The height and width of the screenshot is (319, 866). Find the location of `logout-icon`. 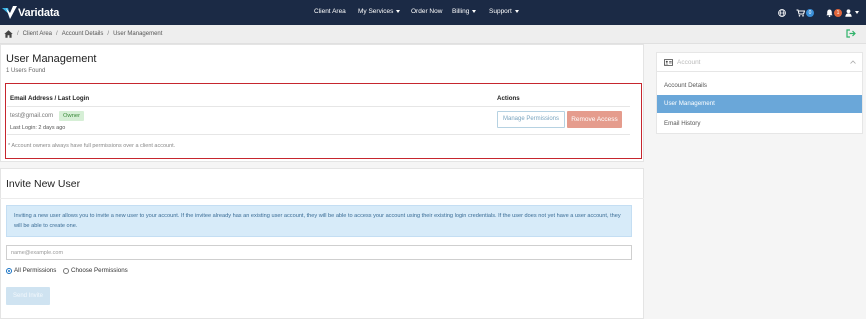

logout-icon is located at coordinates (851, 33).